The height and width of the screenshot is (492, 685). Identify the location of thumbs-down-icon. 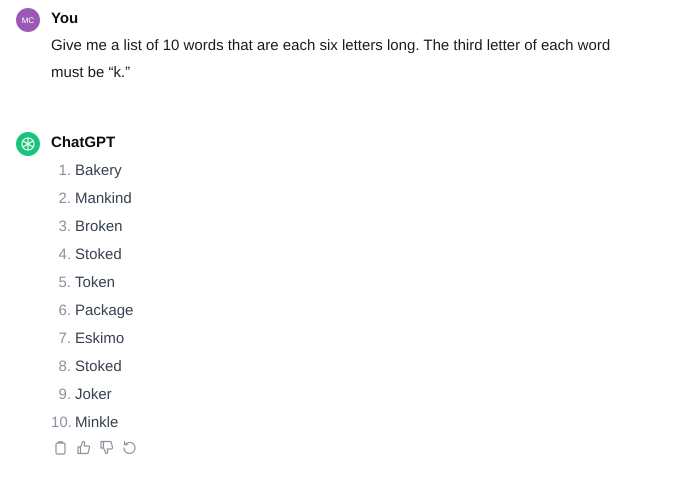
(106, 447).